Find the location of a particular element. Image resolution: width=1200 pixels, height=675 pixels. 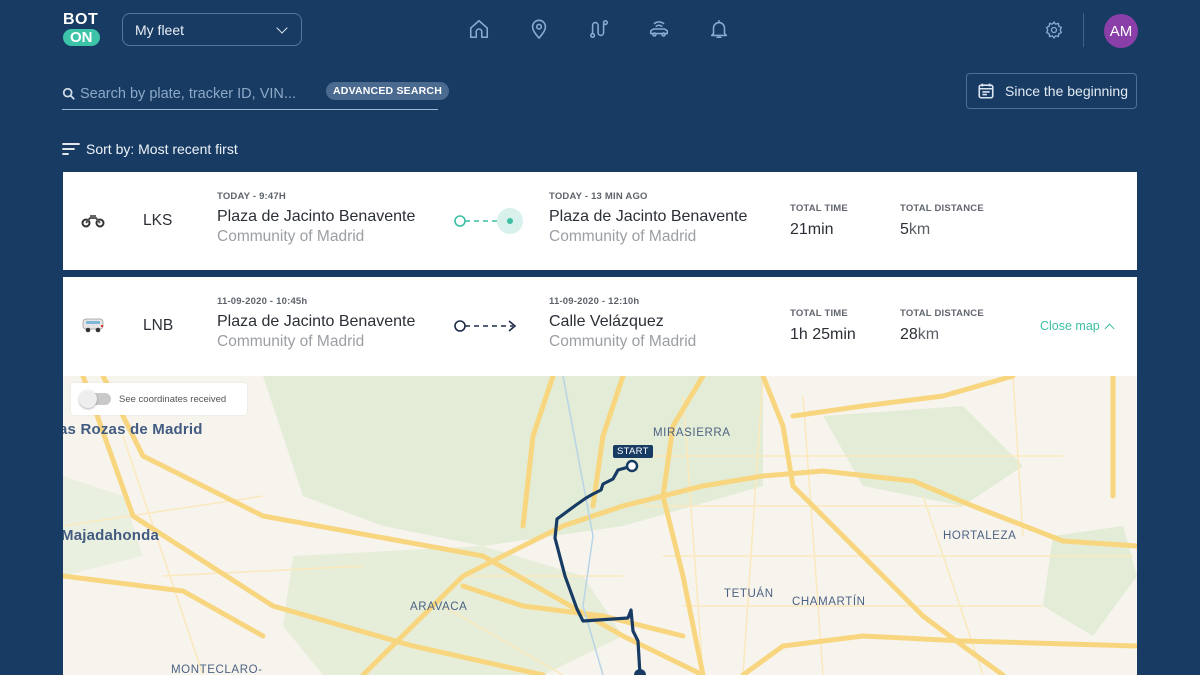

total-time-value: 1h 25min is located at coordinates (823, 334).